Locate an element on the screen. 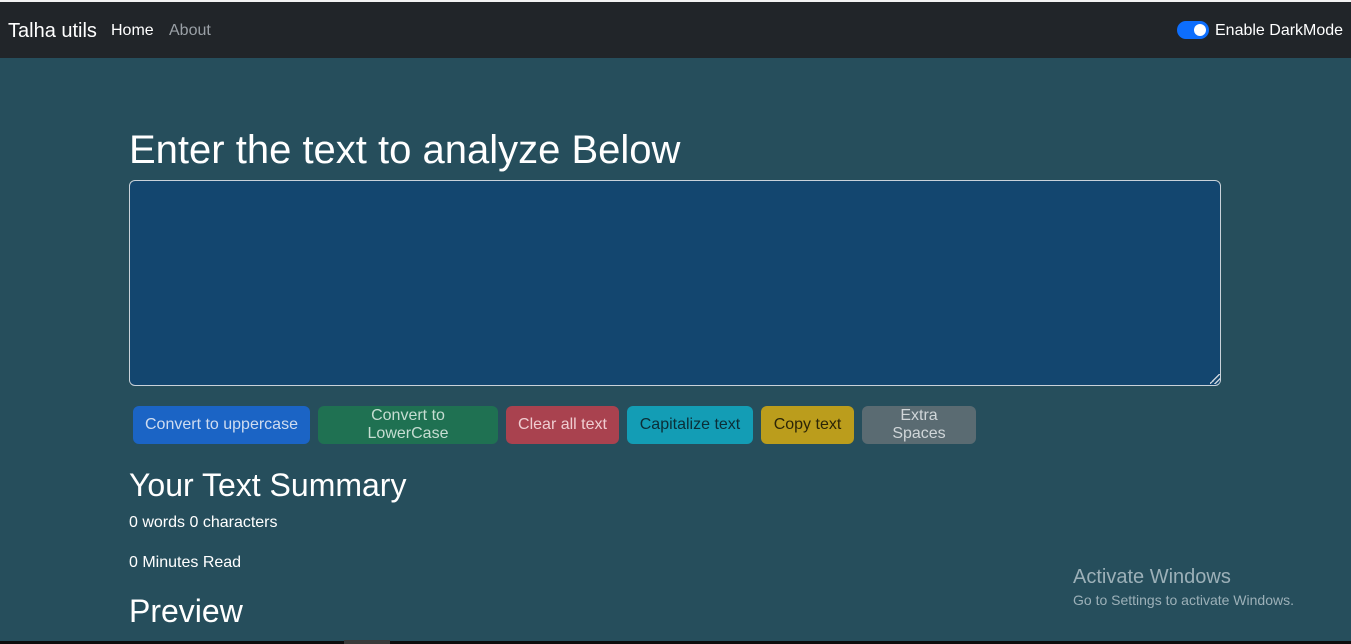 This screenshot has width=1351, height=644. toggle-knob is located at coordinates (1200, 30).